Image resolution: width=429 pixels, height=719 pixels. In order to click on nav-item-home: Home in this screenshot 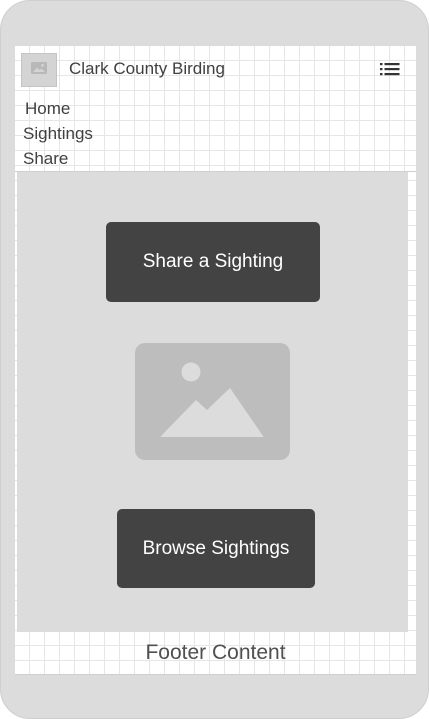, I will do `click(47, 109)`.